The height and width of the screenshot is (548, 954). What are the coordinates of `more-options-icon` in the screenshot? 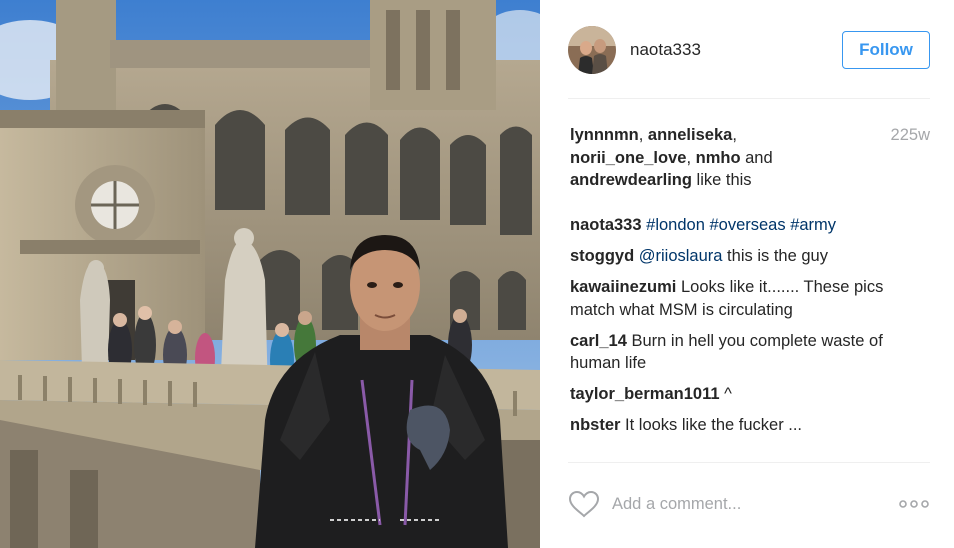 It's located at (914, 504).